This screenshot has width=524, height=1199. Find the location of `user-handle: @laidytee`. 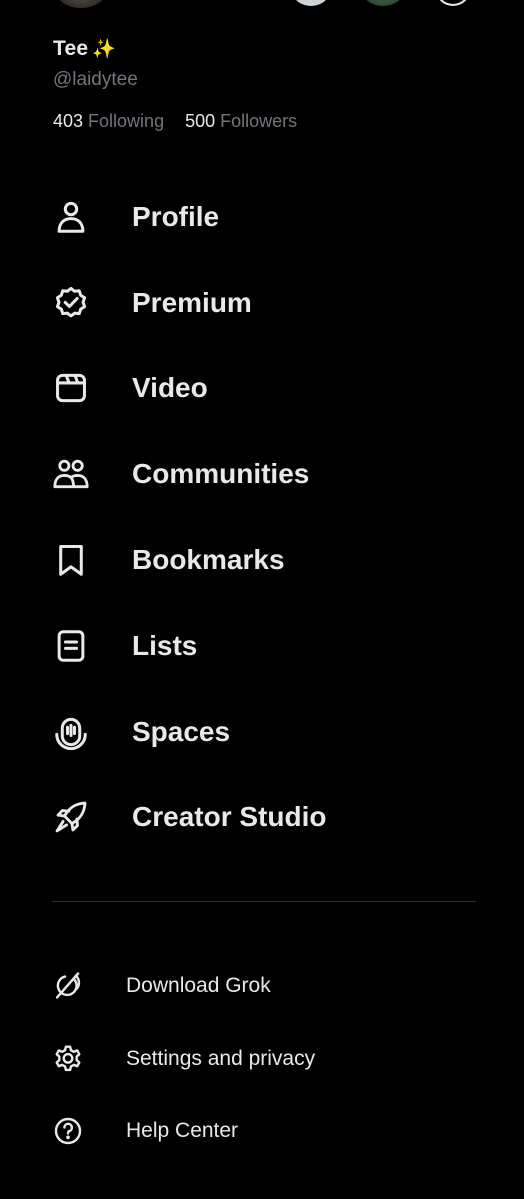

user-handle: @laidytee is located at coordinates (95, 79).